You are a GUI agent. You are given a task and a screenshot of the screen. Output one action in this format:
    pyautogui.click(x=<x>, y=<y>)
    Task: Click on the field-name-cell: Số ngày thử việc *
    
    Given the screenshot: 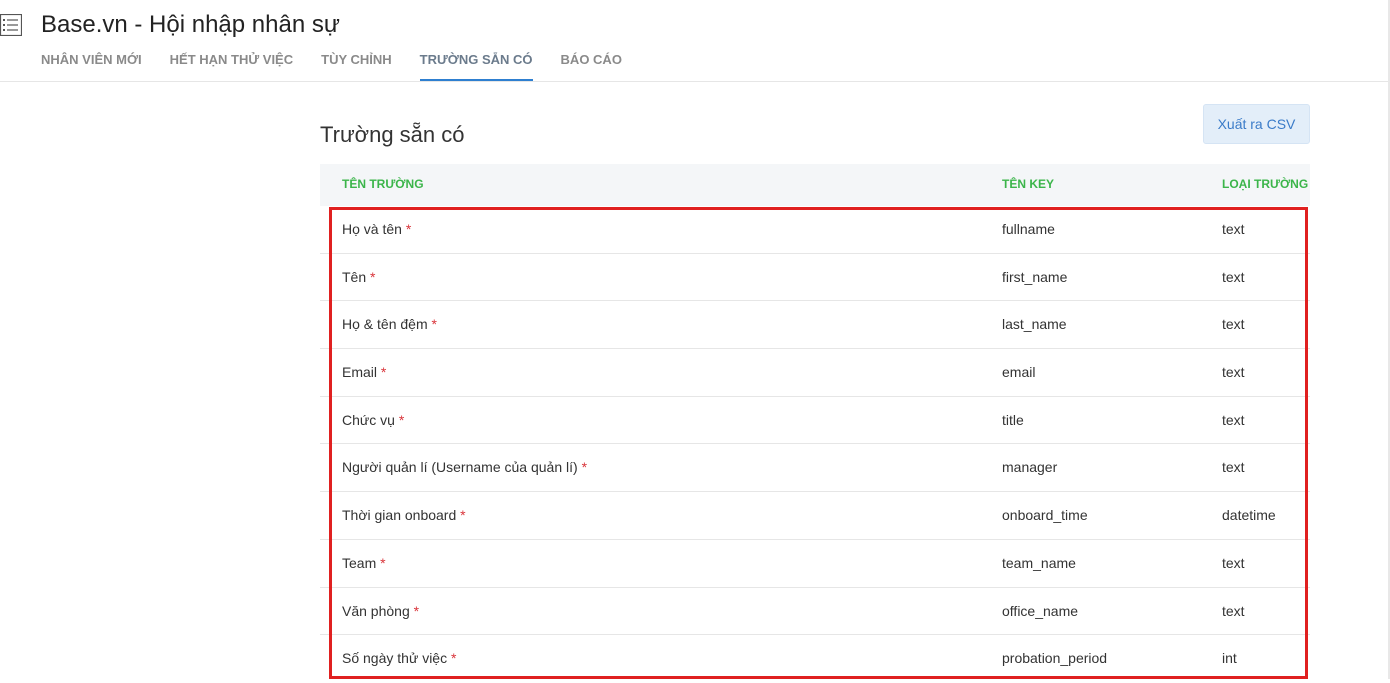 What is the action you would take?
    pyautogui.click(x=399, y=658)
    